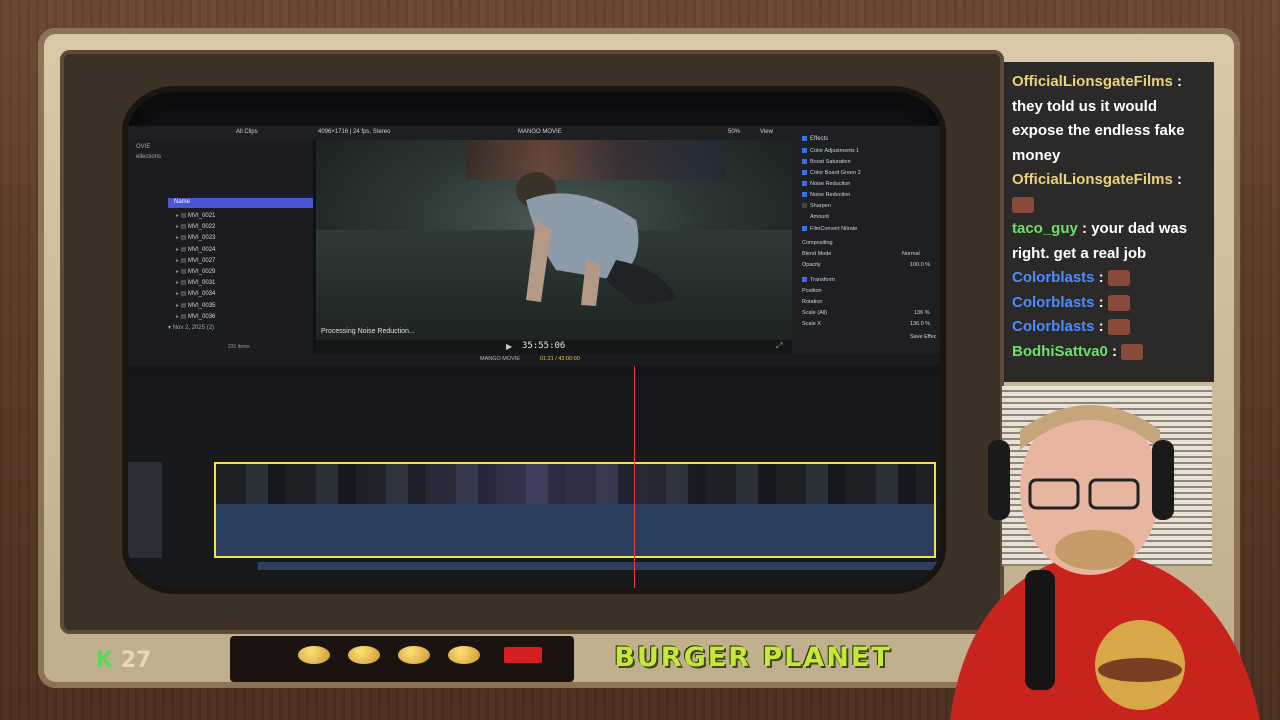 The height and width of the screenshot is (720, 1280). I want to click on blend-mode-dropdown: Normal, so click(911, 254).